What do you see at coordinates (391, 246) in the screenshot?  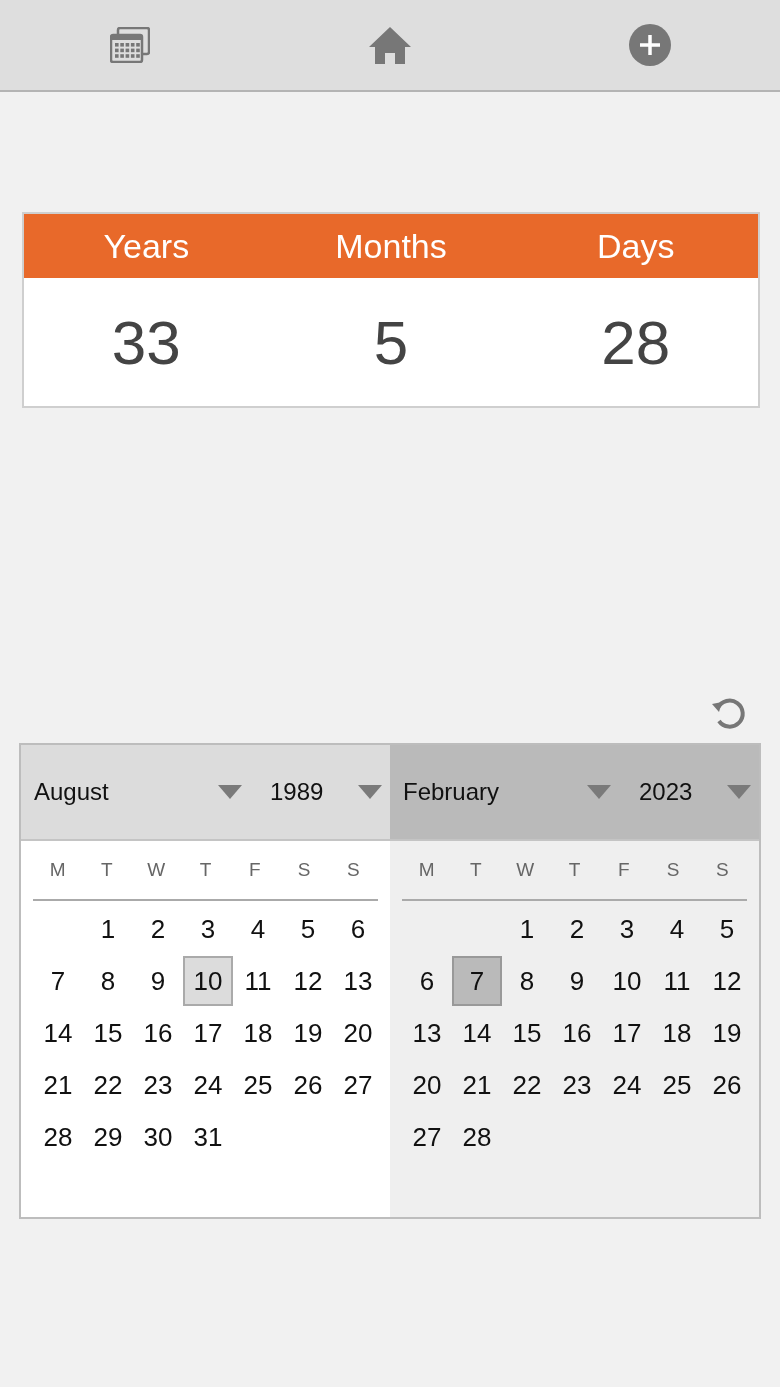 I see `column-label: Months` at bounding box center [391, 246].